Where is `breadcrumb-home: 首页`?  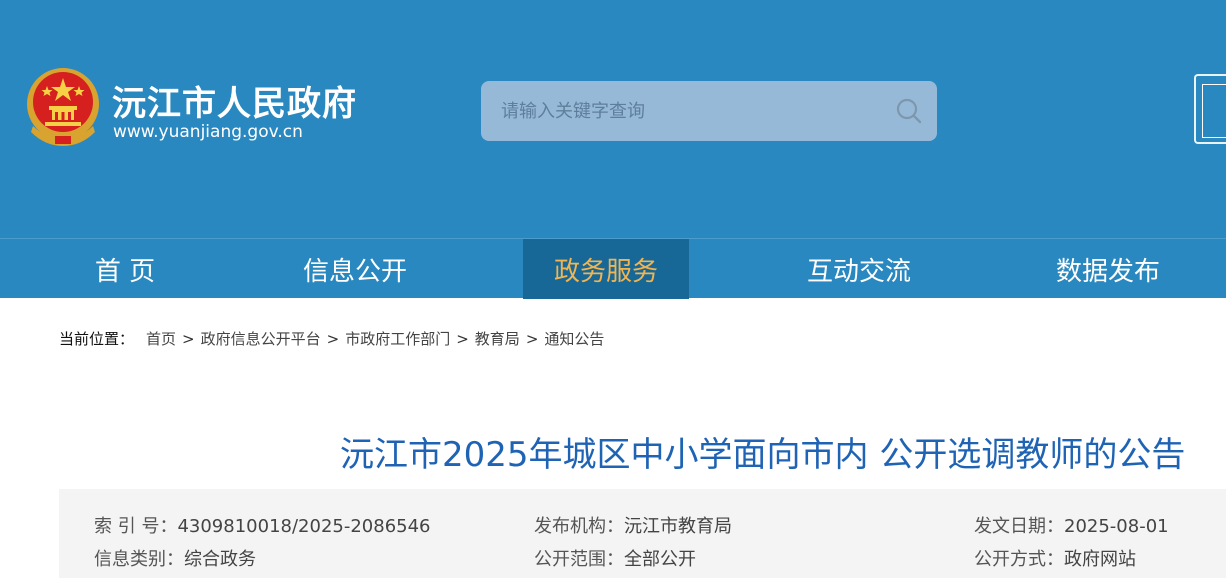 breadcrumb-home: 首页 is located at coordinates (161, 338).